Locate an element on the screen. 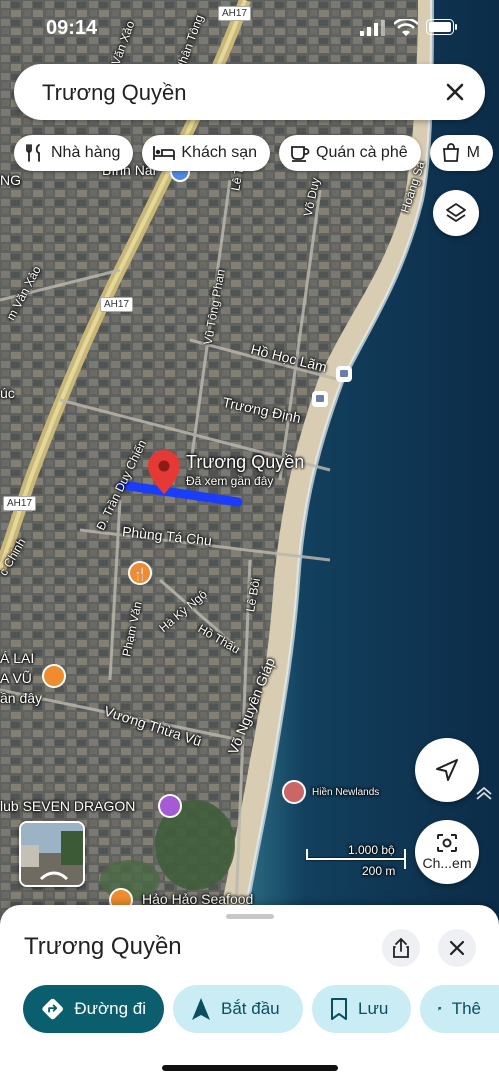 The width and height of the screenshot is (499, 1080). place-label: NG is located at coordinates (10, 180).